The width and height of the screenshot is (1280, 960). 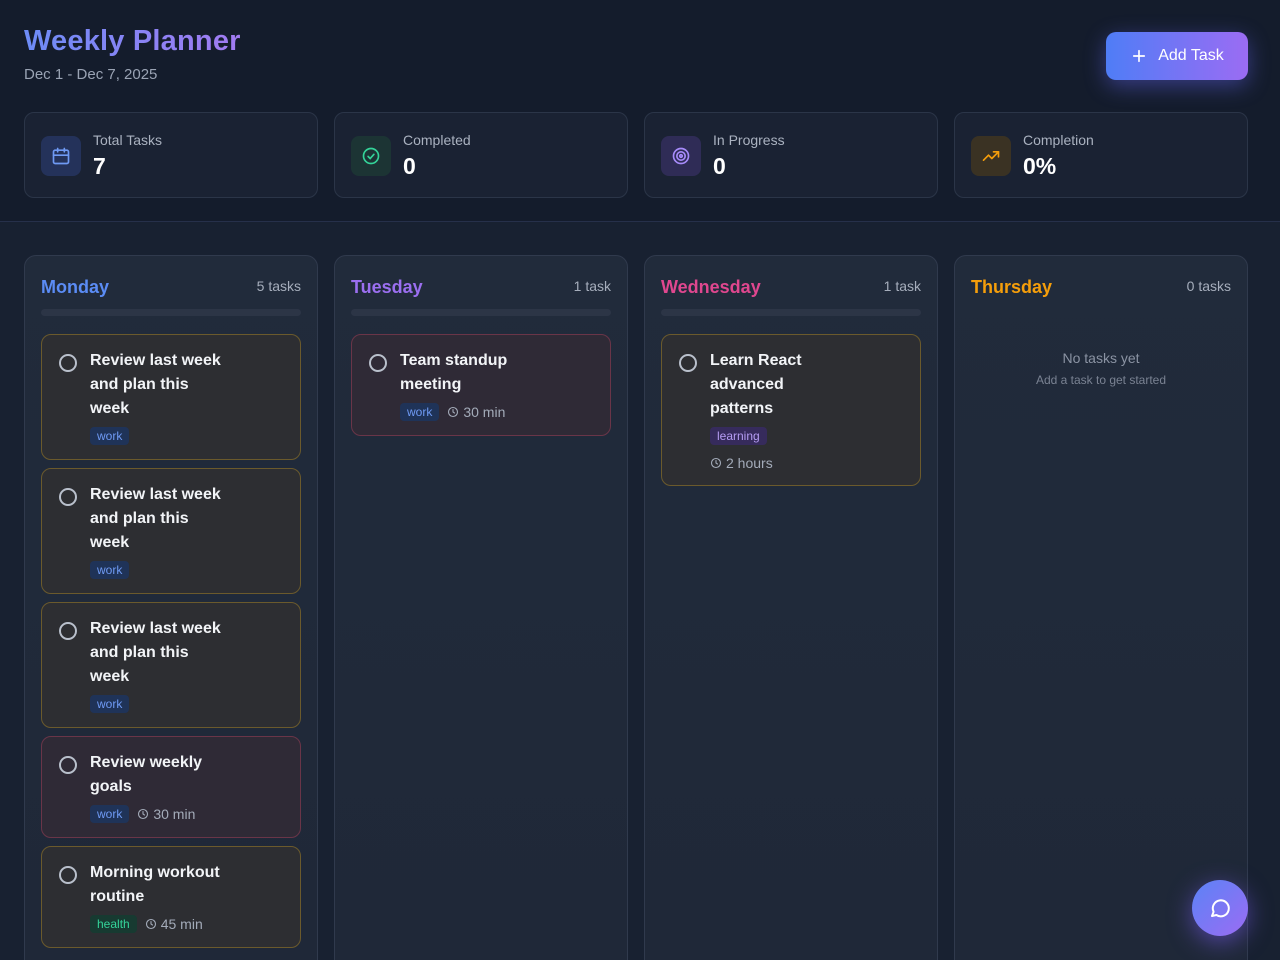 What do you see at coordinates (61, 156) in the screenshot?
I see `calendar-icon` at bounding box center [61, 156].